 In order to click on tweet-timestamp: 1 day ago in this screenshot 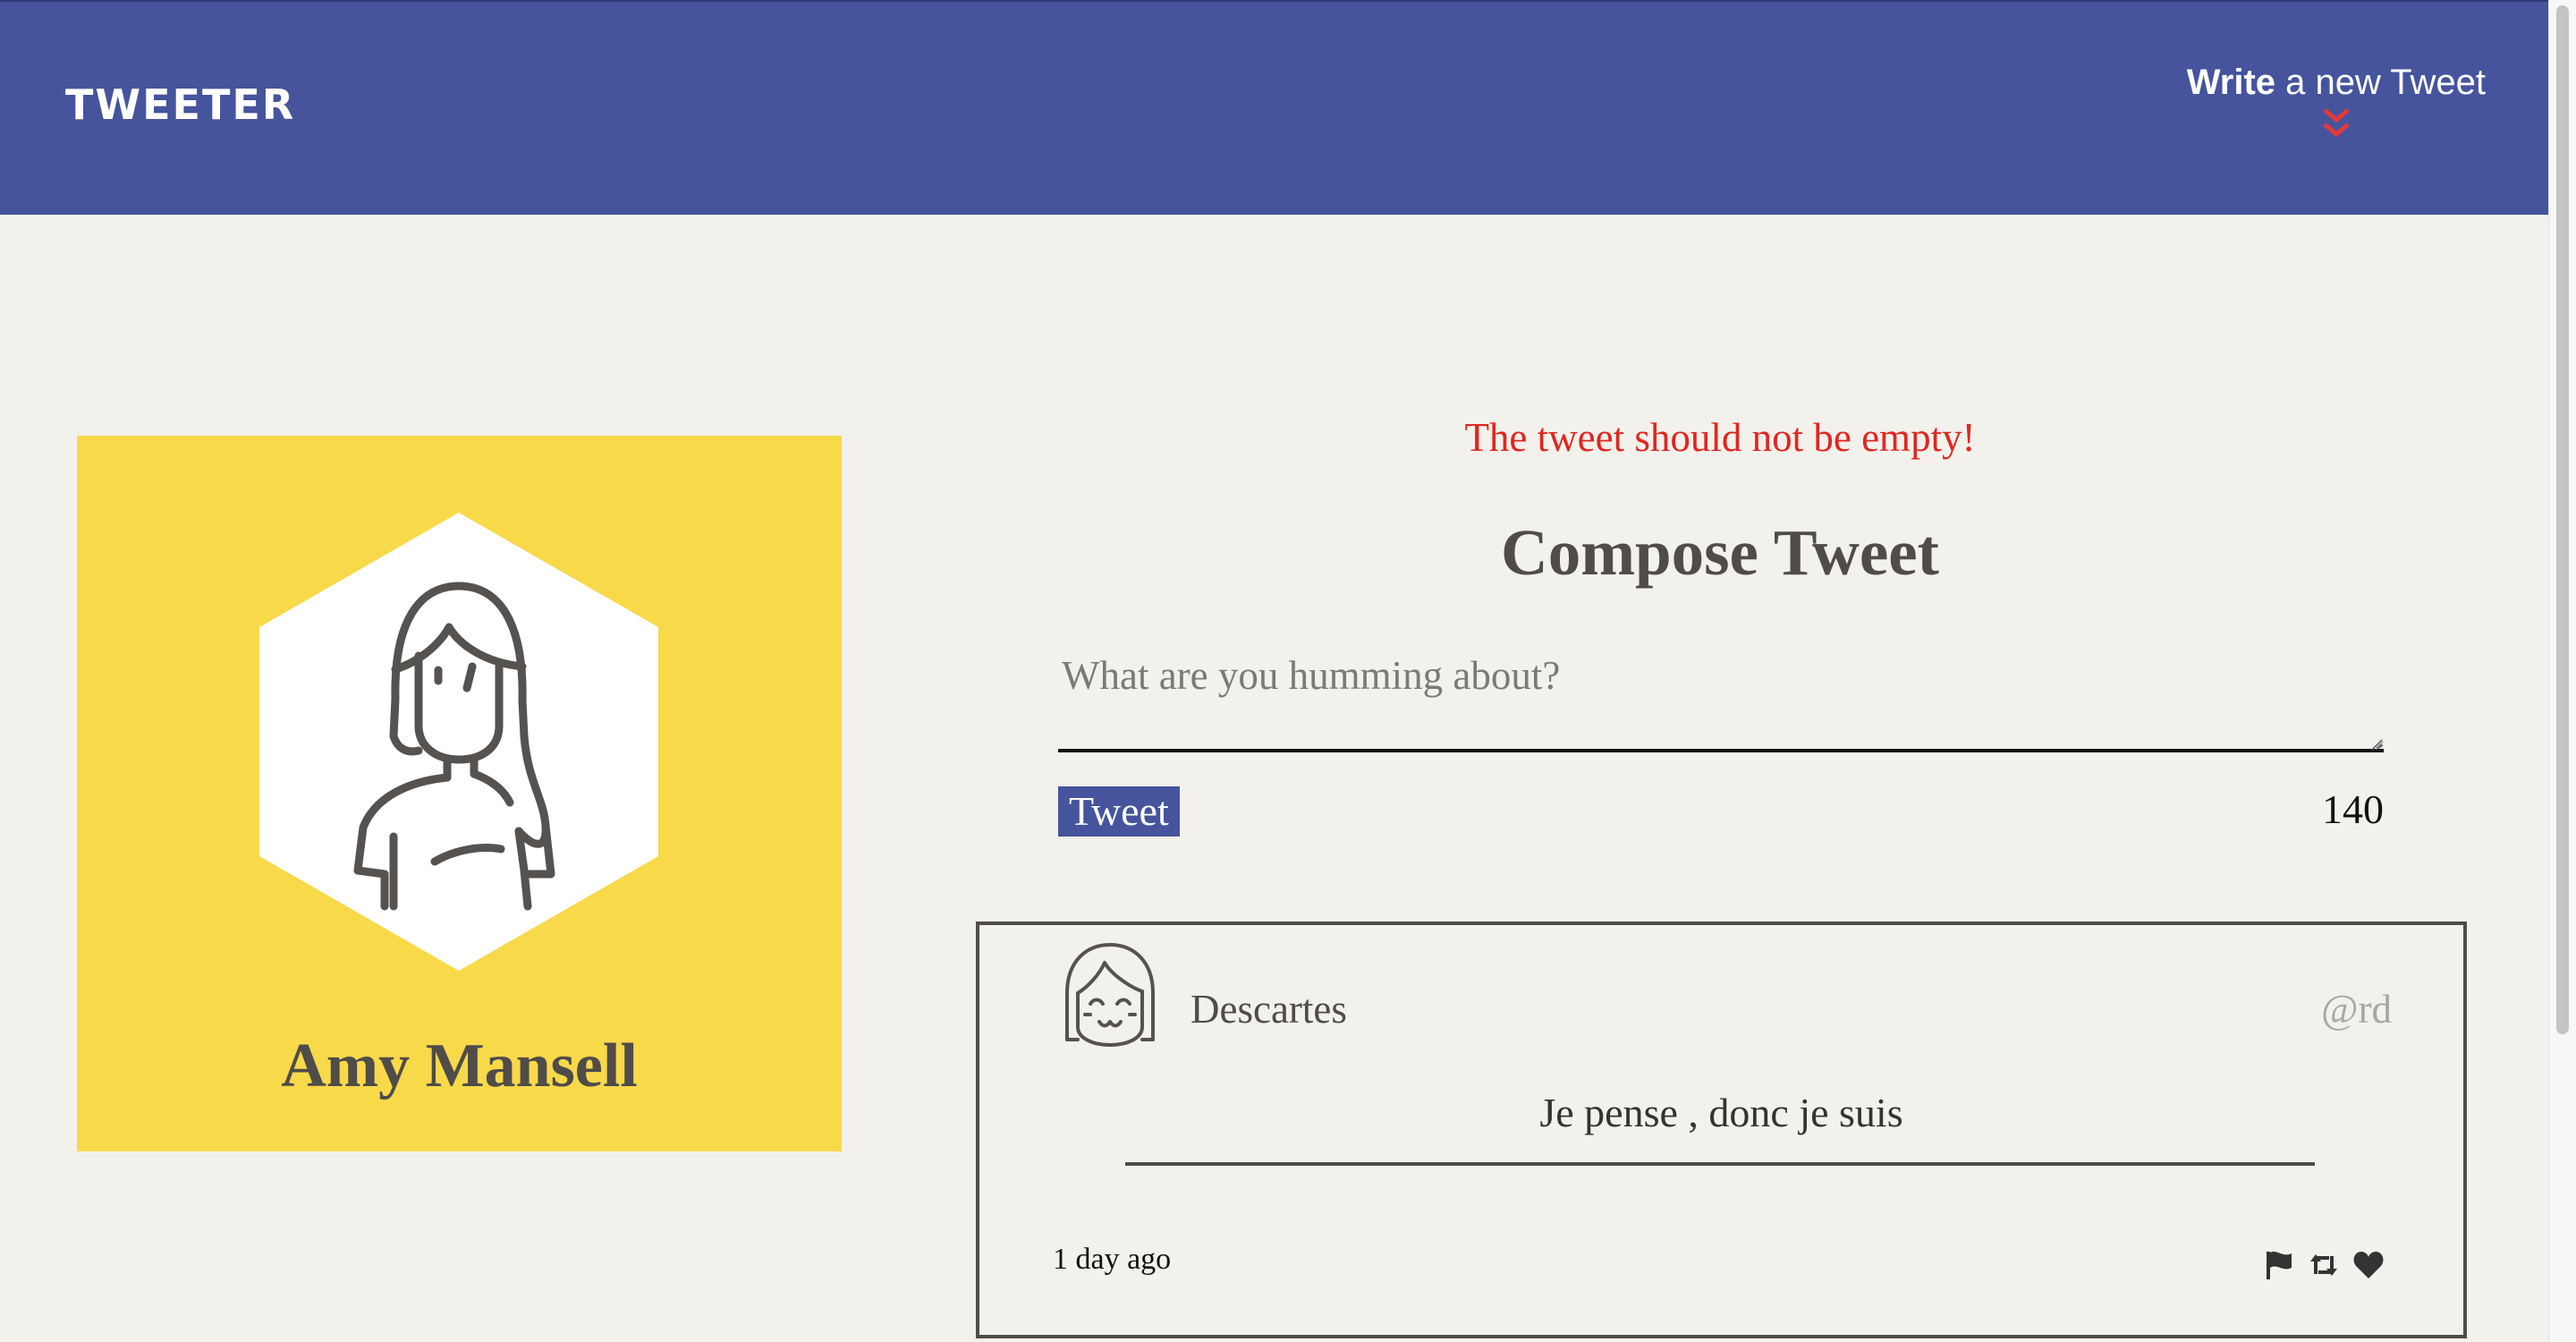, I will do `click(1112, 1259)`.